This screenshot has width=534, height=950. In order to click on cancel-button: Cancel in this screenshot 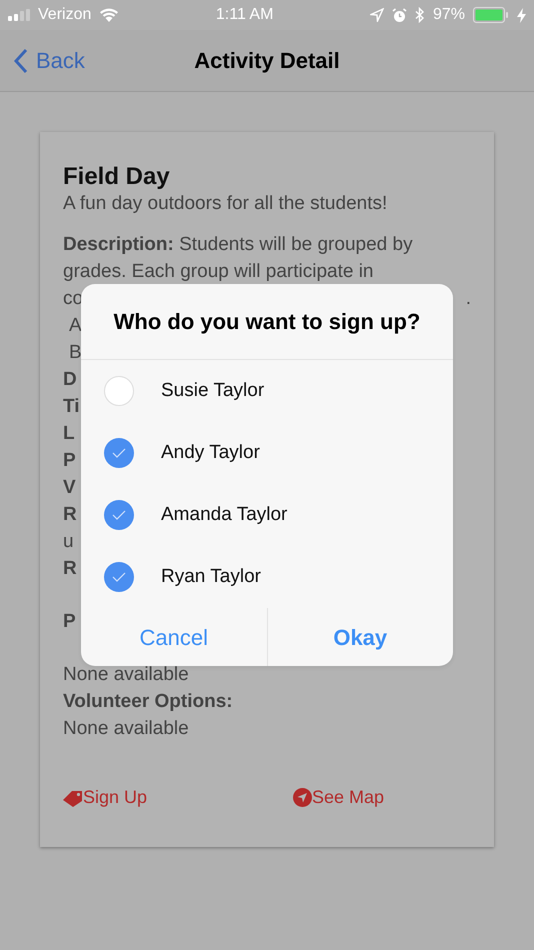, I will do `click(173, 637)`.